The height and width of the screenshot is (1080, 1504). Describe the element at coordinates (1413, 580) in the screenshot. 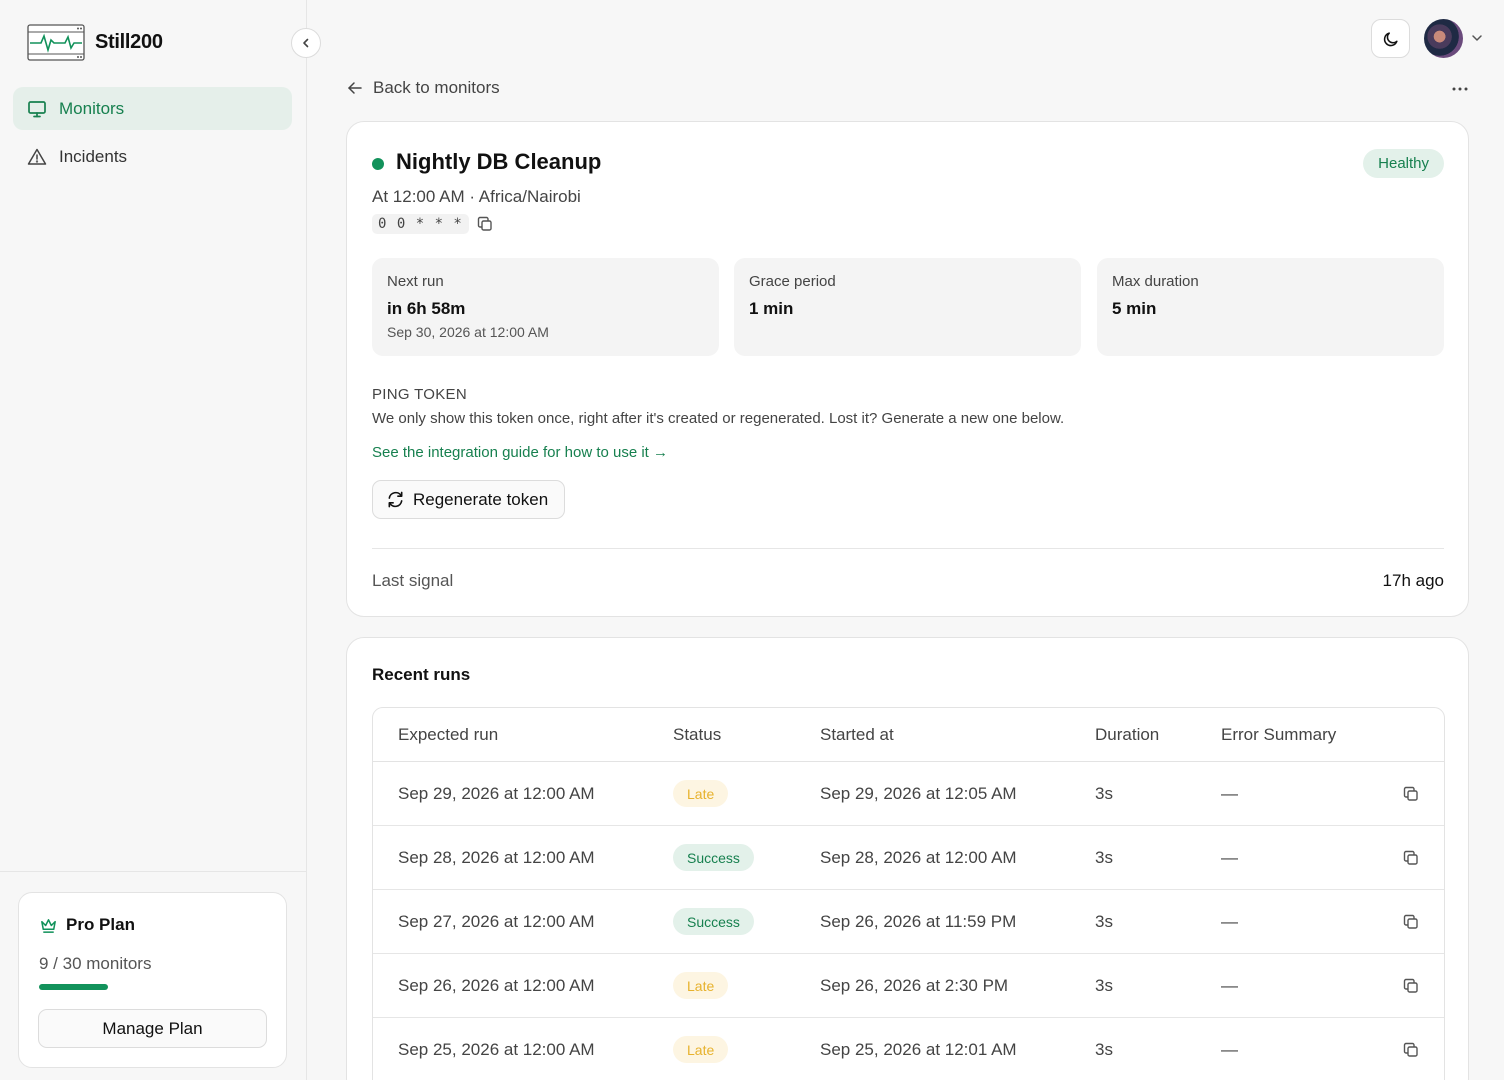

I see `last-signal-value: 17h ago` at that location.